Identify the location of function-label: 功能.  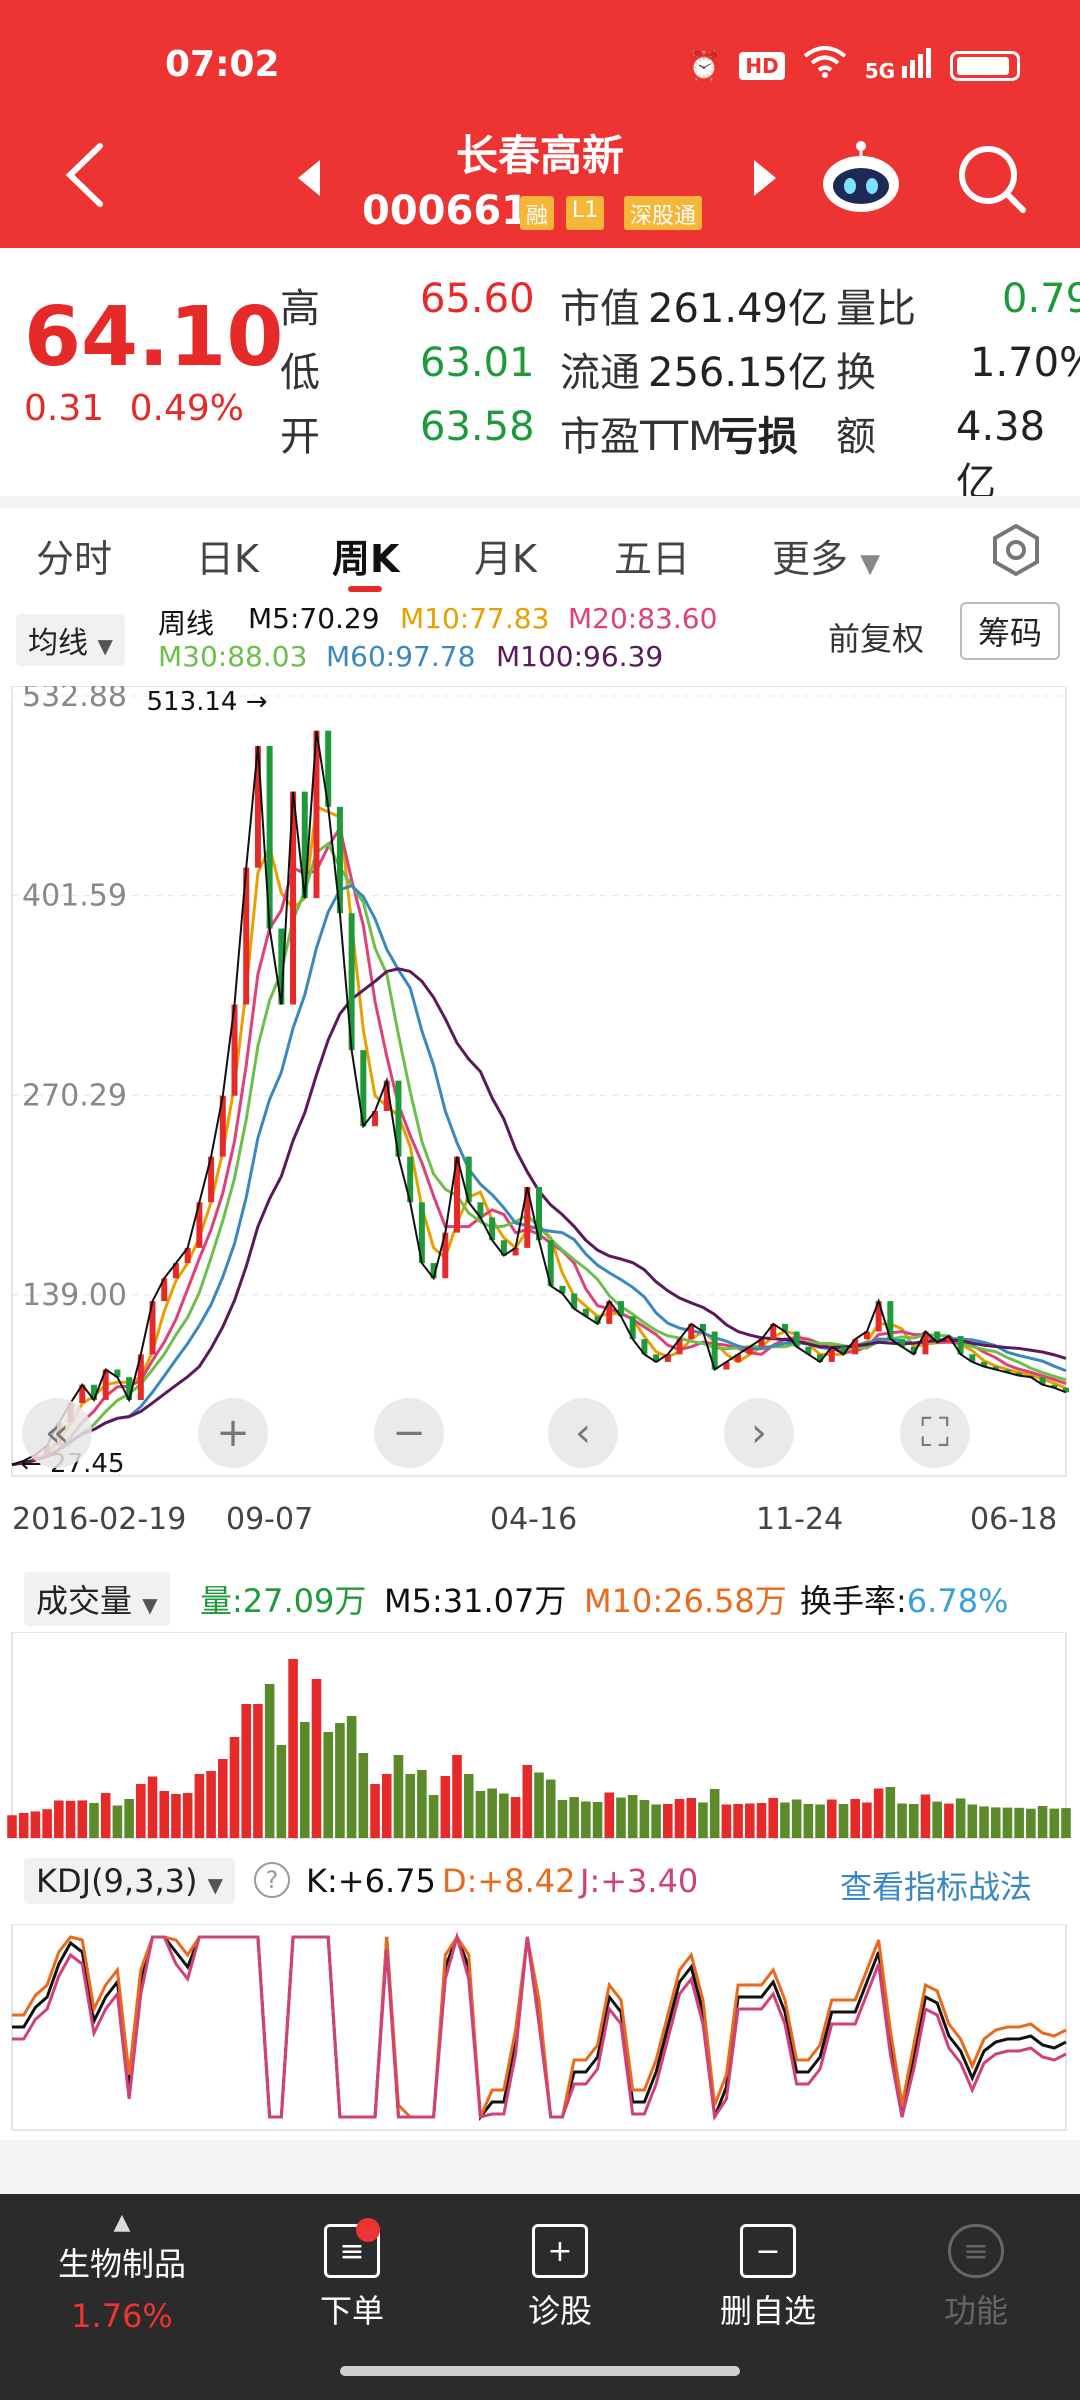
(975, 2311).